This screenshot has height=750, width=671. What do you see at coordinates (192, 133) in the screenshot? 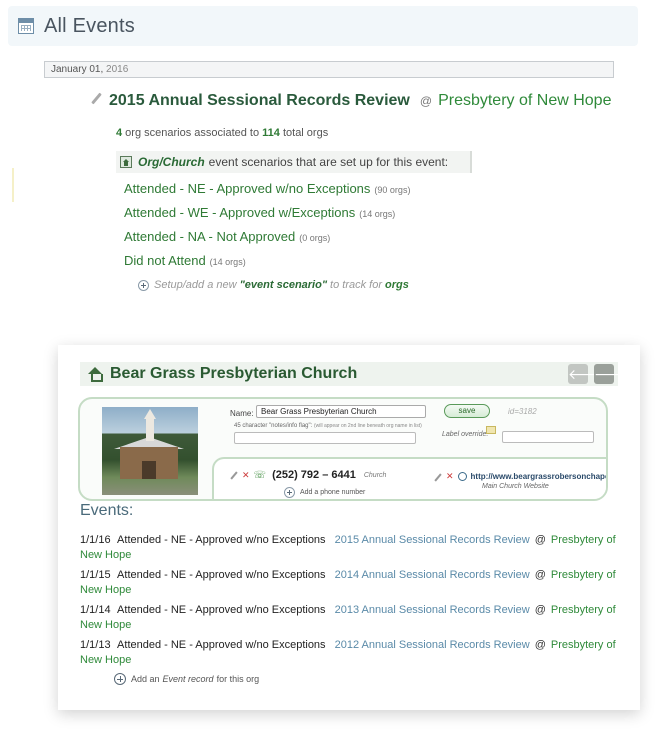
I see `summary-text-mid: org scenarios associated to` at bounding box center [192, 133].